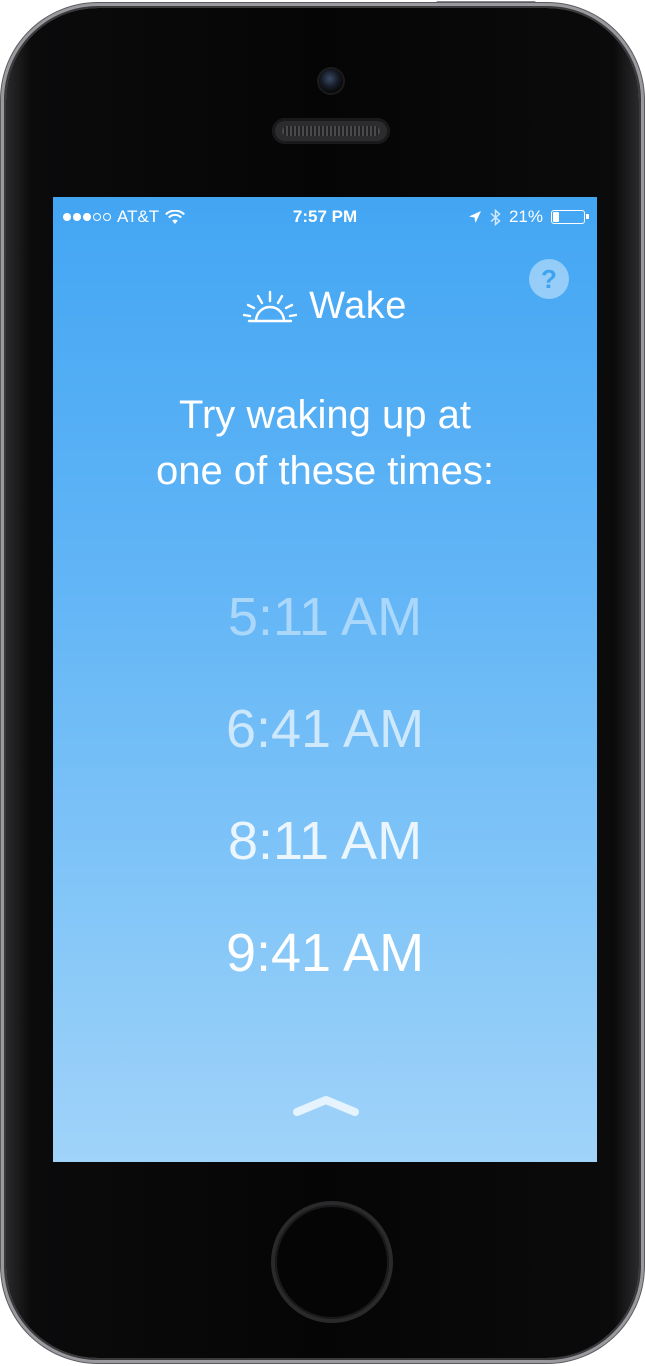 This screenshot has width=645, height=1366. Describe the element at coordinates (325, 841) in the screenshot. I see `wake-time-option: 8:11 AM` at that location.